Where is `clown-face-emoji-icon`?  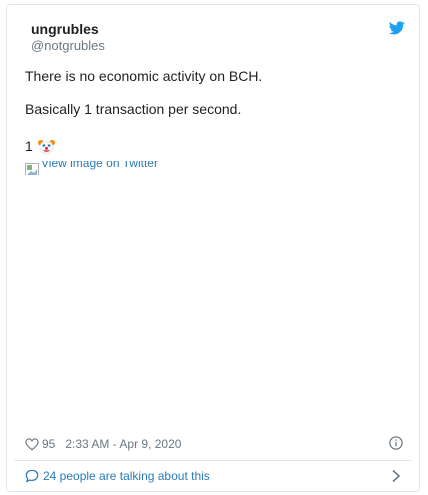 clown-face-emoji-icon is located at coordinates (46, 146).